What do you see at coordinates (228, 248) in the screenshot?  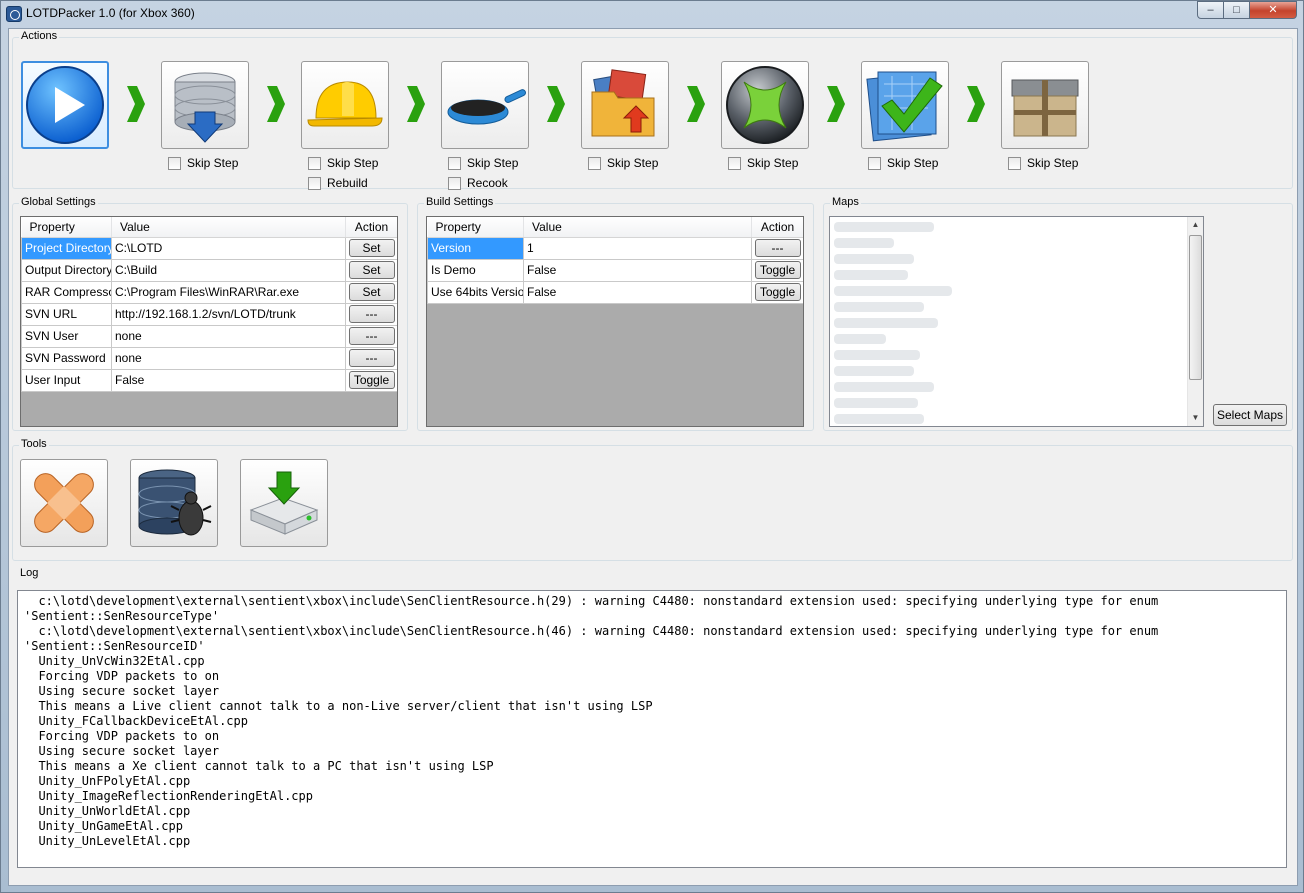 I see `value-cell: C:\LOTD` at bounding box center [228, 248].